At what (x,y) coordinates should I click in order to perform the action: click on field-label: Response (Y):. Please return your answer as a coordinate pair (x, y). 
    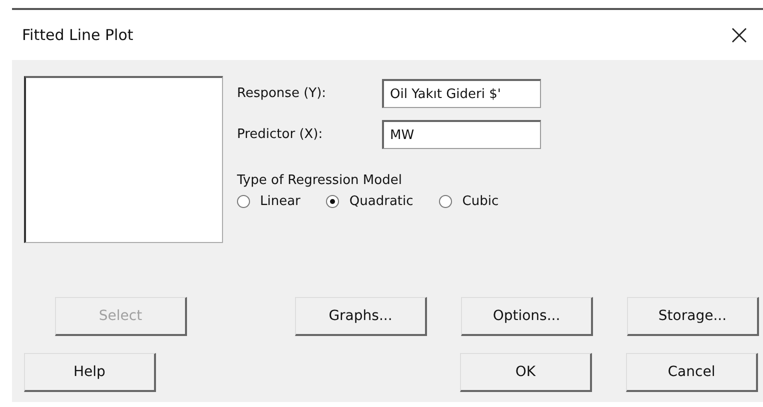
    Looking at the image, I should click on (282, 93).